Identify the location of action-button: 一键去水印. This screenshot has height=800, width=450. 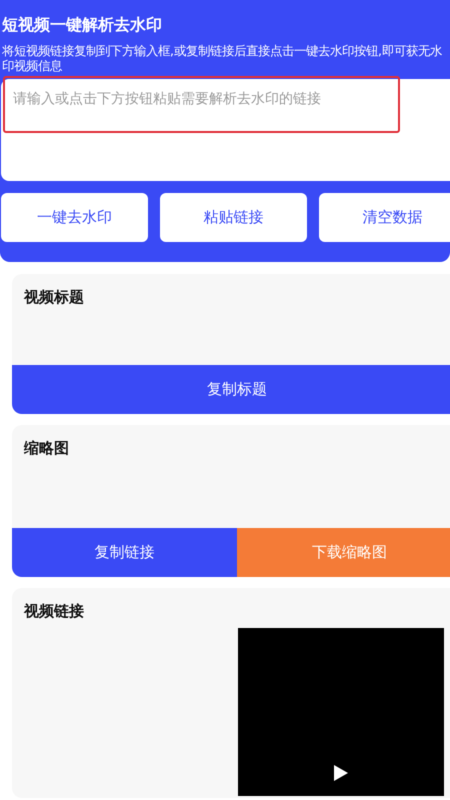
(74, 217).